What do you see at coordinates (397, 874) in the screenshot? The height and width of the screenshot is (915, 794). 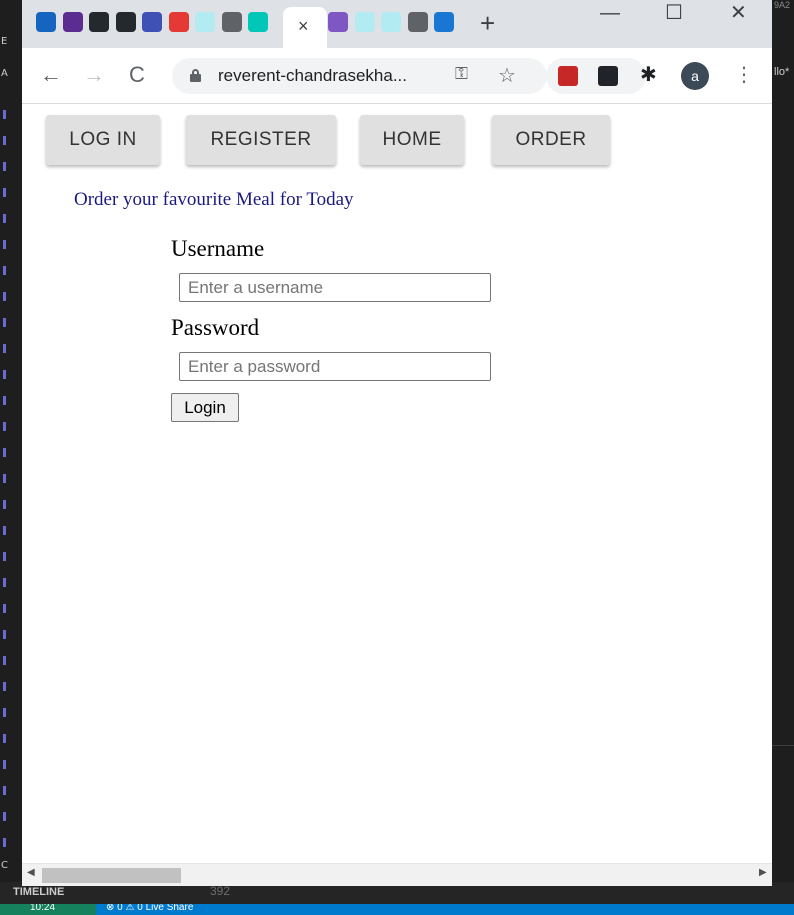 I see `horizontal-scrollbar: ◀ ▶` at bounding box center [397, 874].